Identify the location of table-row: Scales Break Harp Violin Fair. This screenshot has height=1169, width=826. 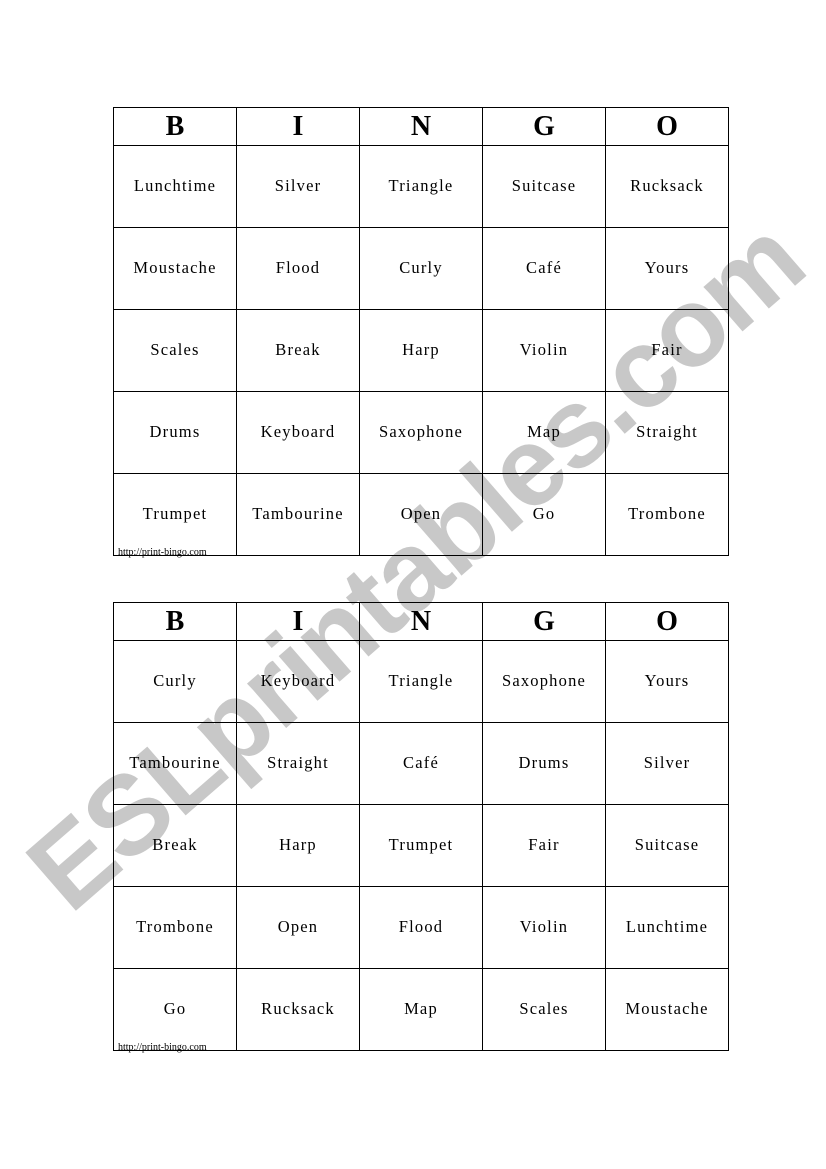
(421, 350).